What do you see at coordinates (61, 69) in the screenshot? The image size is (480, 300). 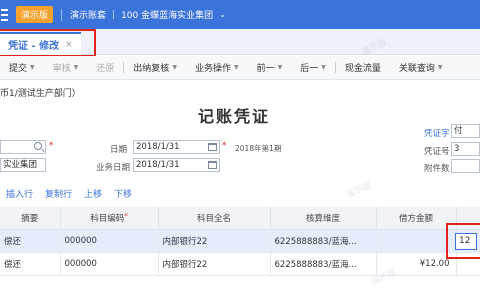 I see `toolbar-button-label: 审核` at bounding box center [61, 69].